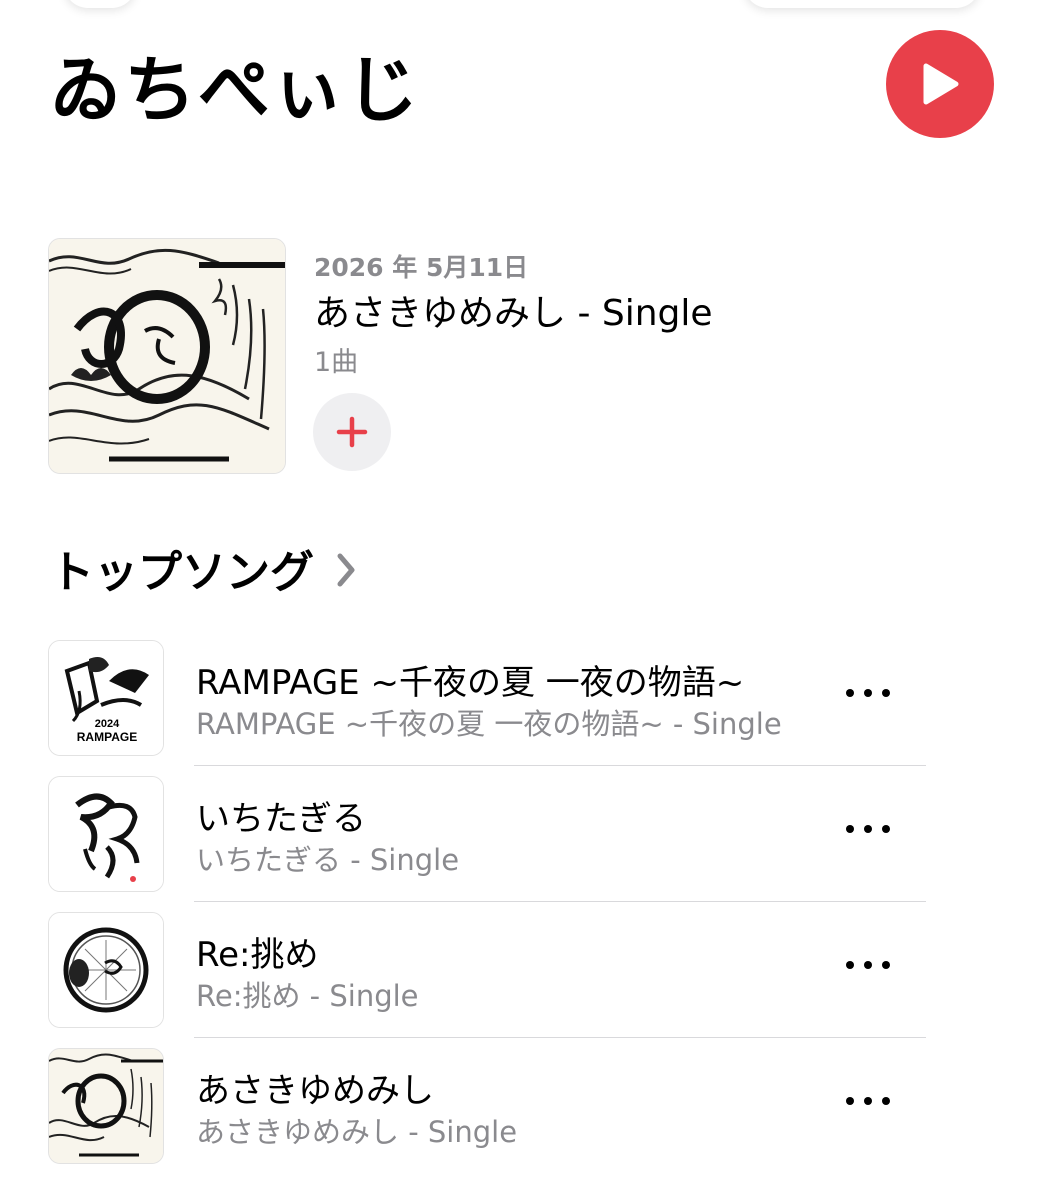  Describe the element at coordinates (521, 977) in the screenshot. I see `top-song-row: Re:挑め Re:挑め - Single` at that location.